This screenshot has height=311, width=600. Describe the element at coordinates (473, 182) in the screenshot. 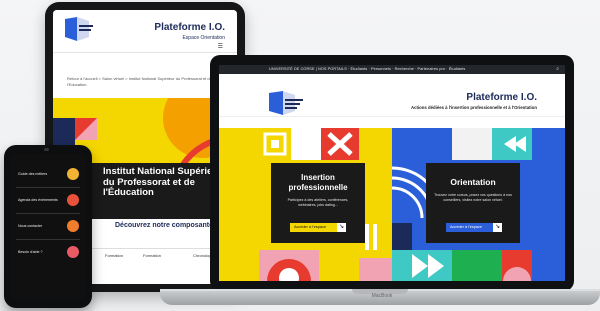

I see `orientation-card-title: Orientation` at that location.